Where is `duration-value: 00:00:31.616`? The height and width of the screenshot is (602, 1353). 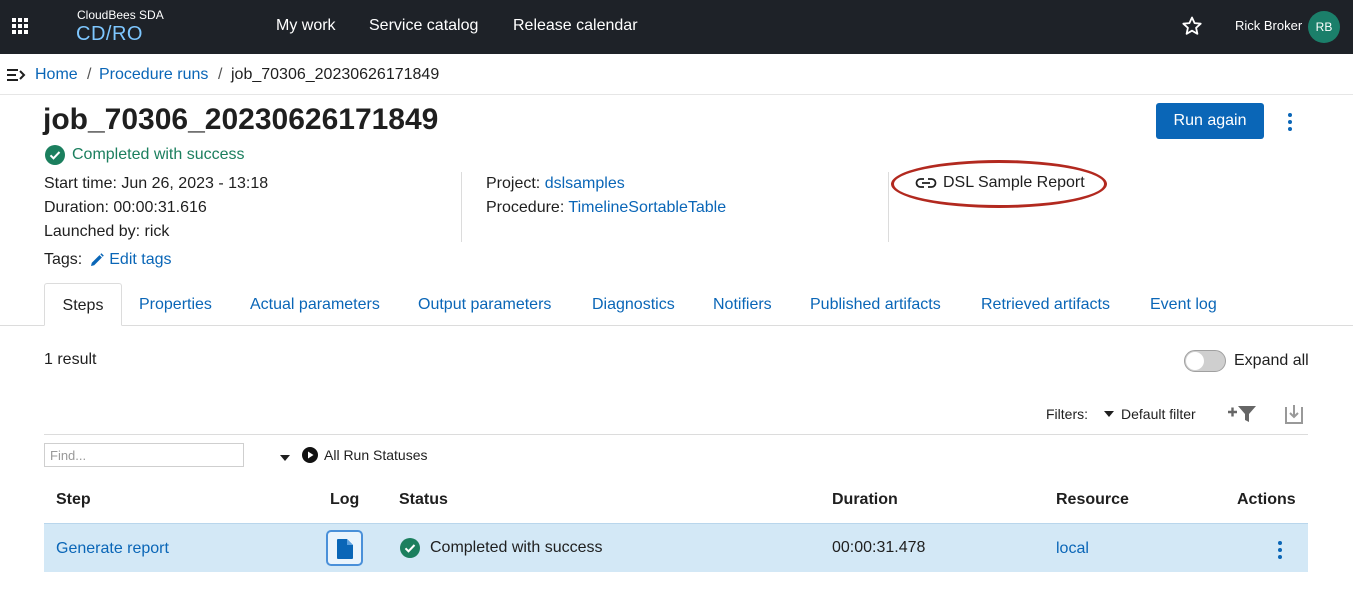
duration-value: 00:00:31.616 is located at coordinates (160, 207).